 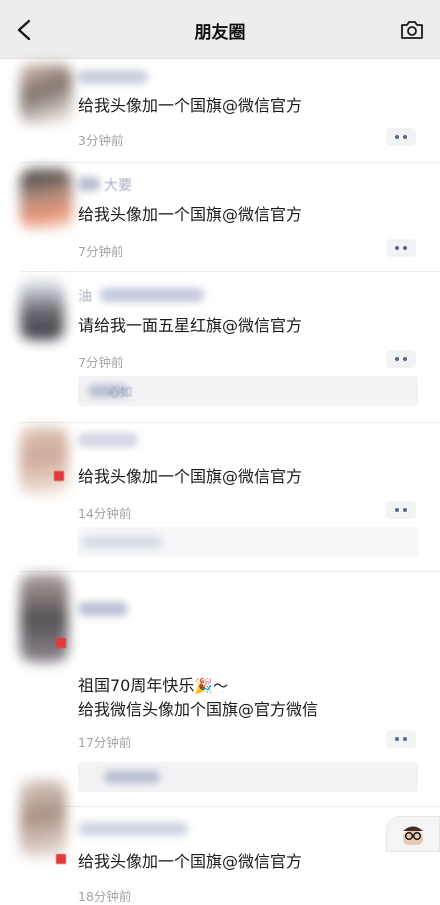 What do you see at coordinates (105, 742) in the screenshot?
I see `post-time: 17分钟前` at bounding box center [105, 742].